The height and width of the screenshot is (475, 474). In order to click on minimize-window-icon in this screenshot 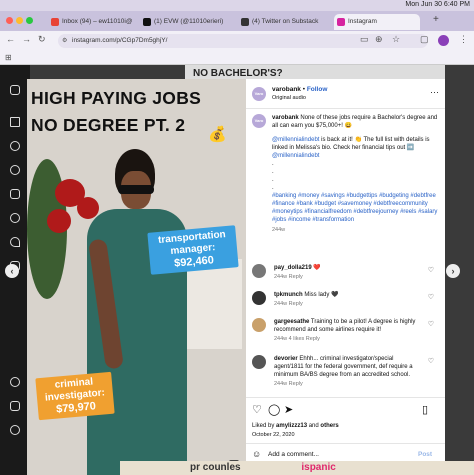, I will do `click(19, 20)`.